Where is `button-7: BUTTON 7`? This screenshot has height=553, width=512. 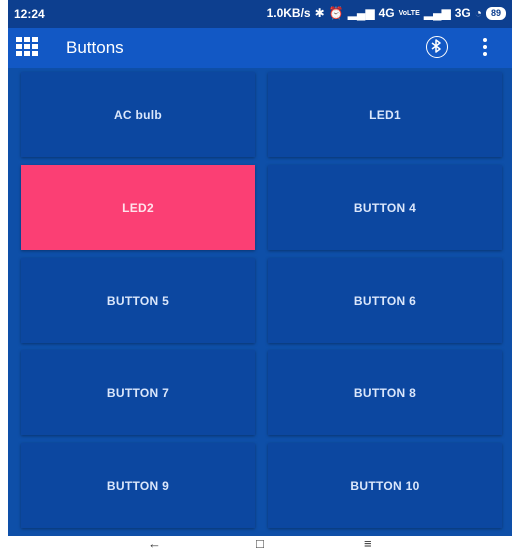 button-7: BUTTON 7 is located at coordinates (138, 392).